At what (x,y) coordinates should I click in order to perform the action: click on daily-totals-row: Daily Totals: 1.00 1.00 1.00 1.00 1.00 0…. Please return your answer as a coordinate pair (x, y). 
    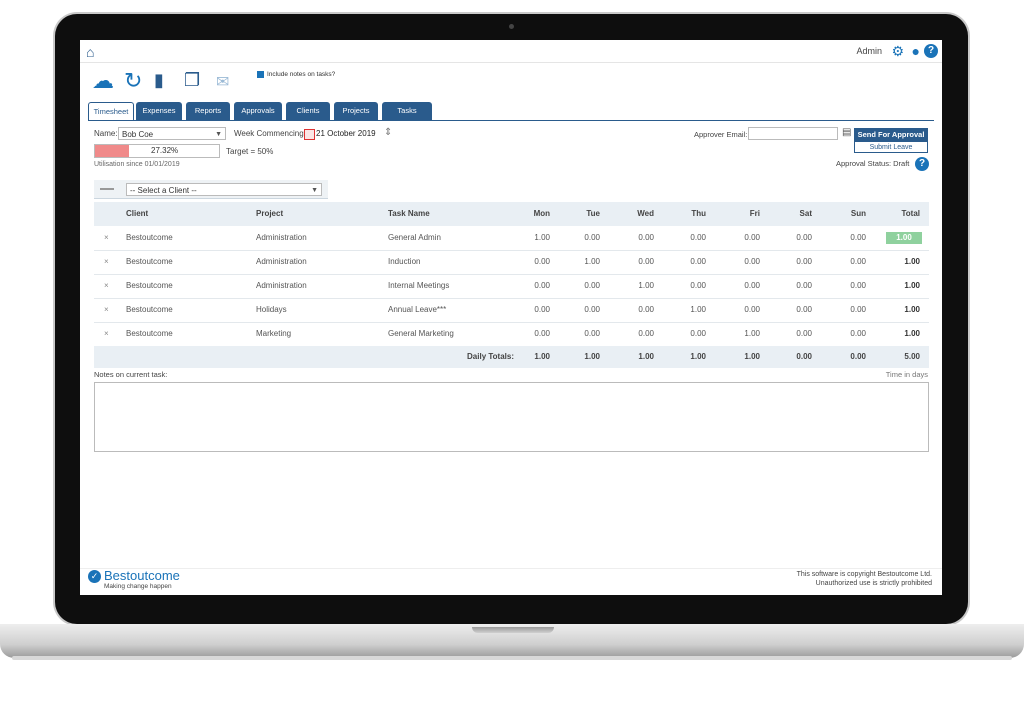
    Looking at the image, I should click on (511, 357).